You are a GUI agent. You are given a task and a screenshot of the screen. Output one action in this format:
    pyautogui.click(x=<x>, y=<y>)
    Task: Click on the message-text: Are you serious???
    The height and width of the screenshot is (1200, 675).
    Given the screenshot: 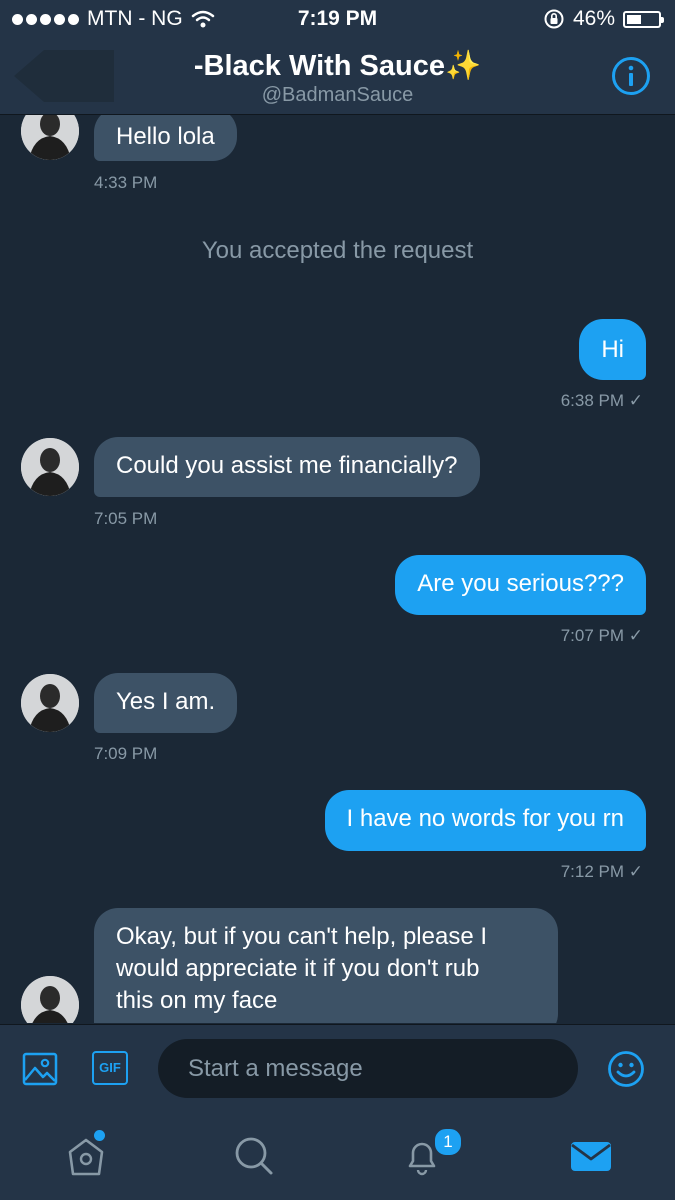 What is the action you would take?
    pyautogui.click(x=520, y=583)
    